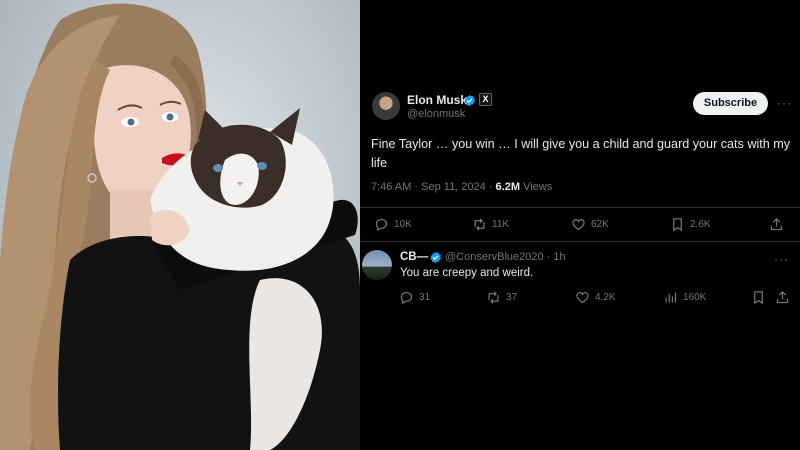 This screenshot has width=800, height=450. I want to click on reply-author-handle: @ConservBlue2020 · 1h, so click(505, 257).